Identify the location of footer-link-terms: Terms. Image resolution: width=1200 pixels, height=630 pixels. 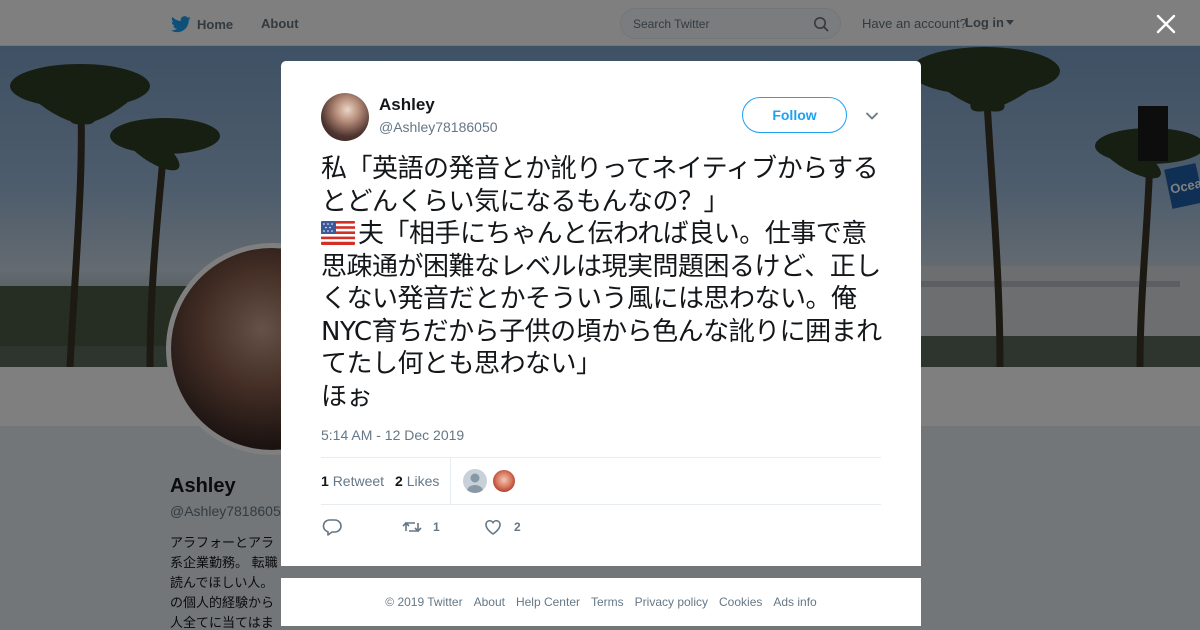
(607, 602).